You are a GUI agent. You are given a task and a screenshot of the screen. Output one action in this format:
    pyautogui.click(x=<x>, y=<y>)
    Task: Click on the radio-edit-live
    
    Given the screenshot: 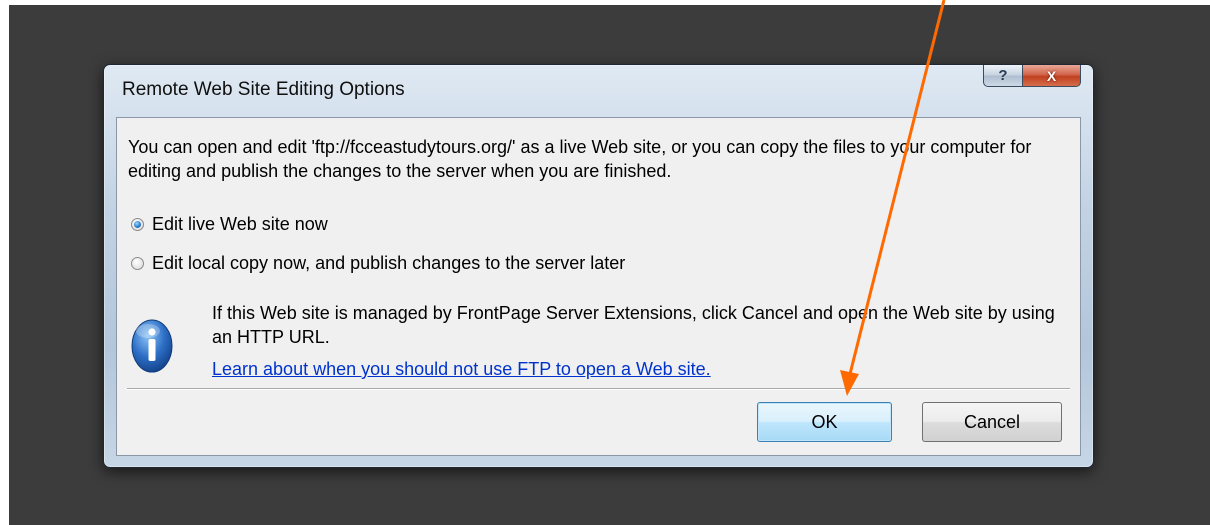 What is the action you would take?
    pyautogui.click(x=137, y=224)
    